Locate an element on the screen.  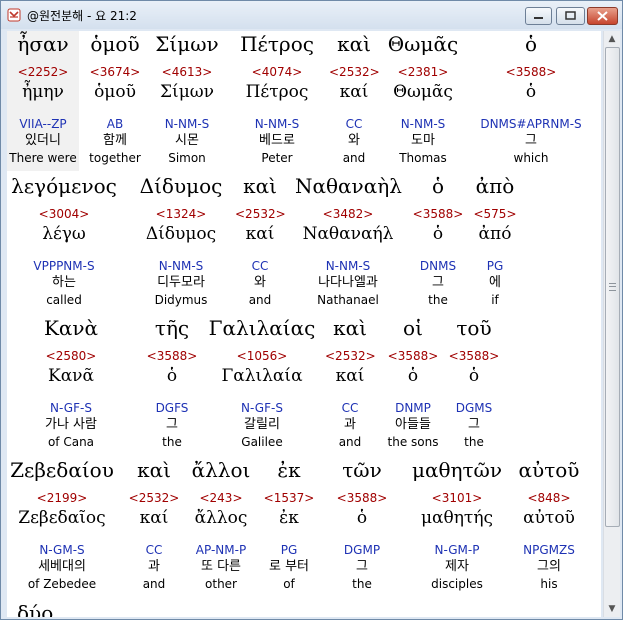
lemma: ἦμην is located at coordinates (43, 92).